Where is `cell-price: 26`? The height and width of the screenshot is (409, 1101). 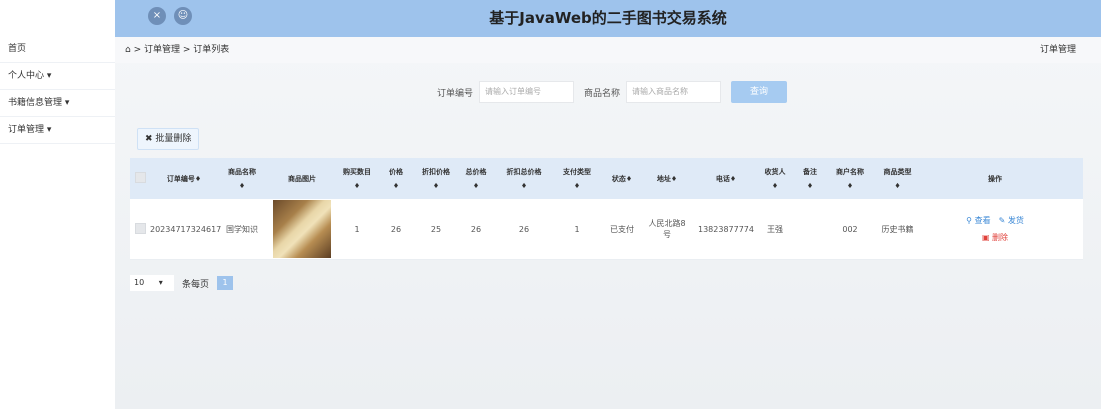 cell-price: 26 is located at coordinates (396, 229).